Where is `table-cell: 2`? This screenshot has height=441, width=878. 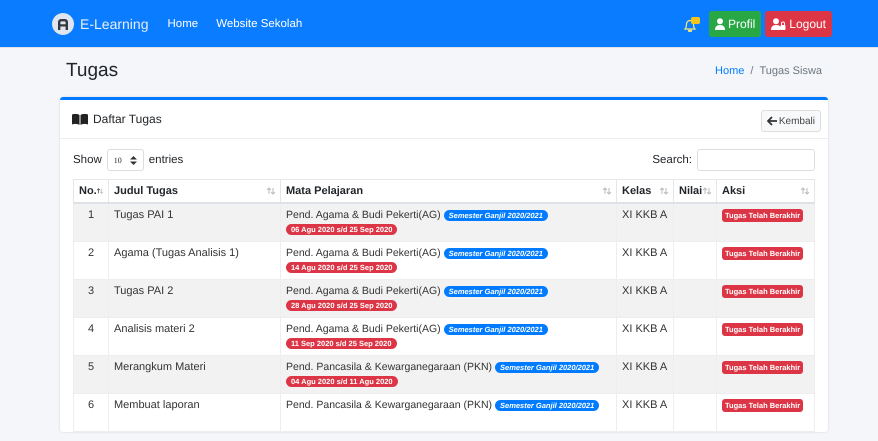 table-cell: 2 is located at coordinates (91, 253).